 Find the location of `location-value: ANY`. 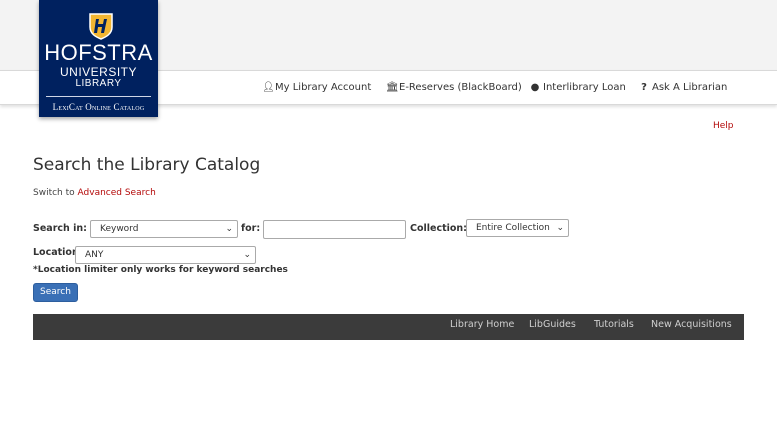

location-value: ANY is located at coordinates (94, 255).